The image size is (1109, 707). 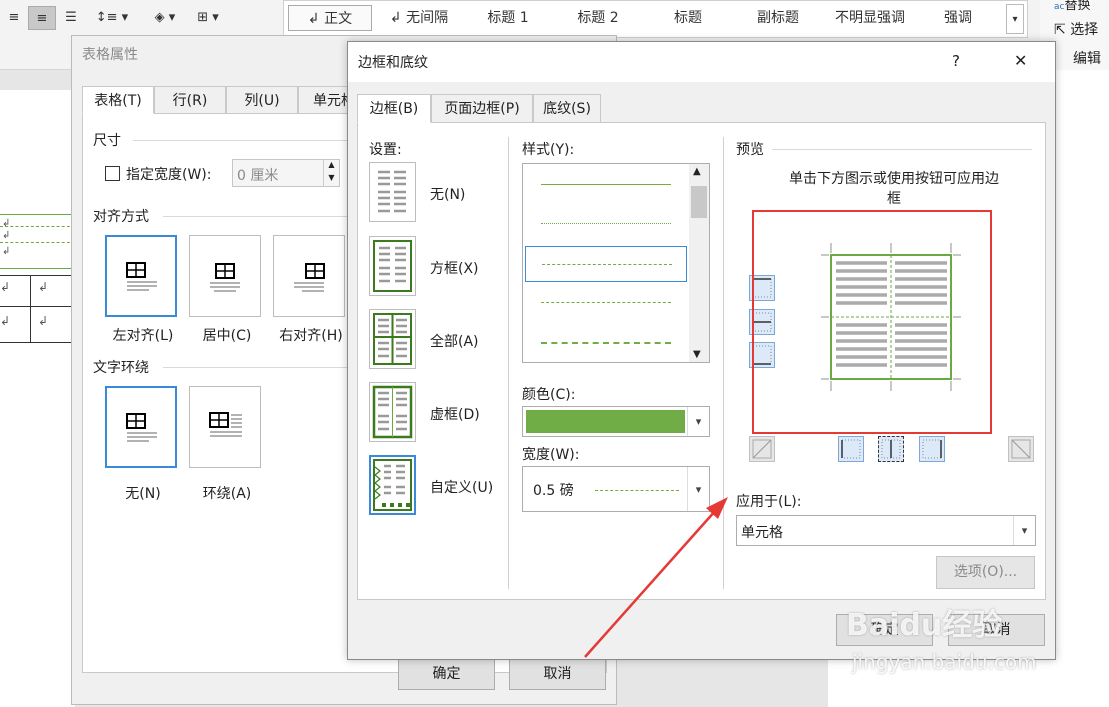 What do you see at coordinates (118, 100) in the screenshot?
I see `tab-table: 表格(T)` at bounding box center [118, 100].